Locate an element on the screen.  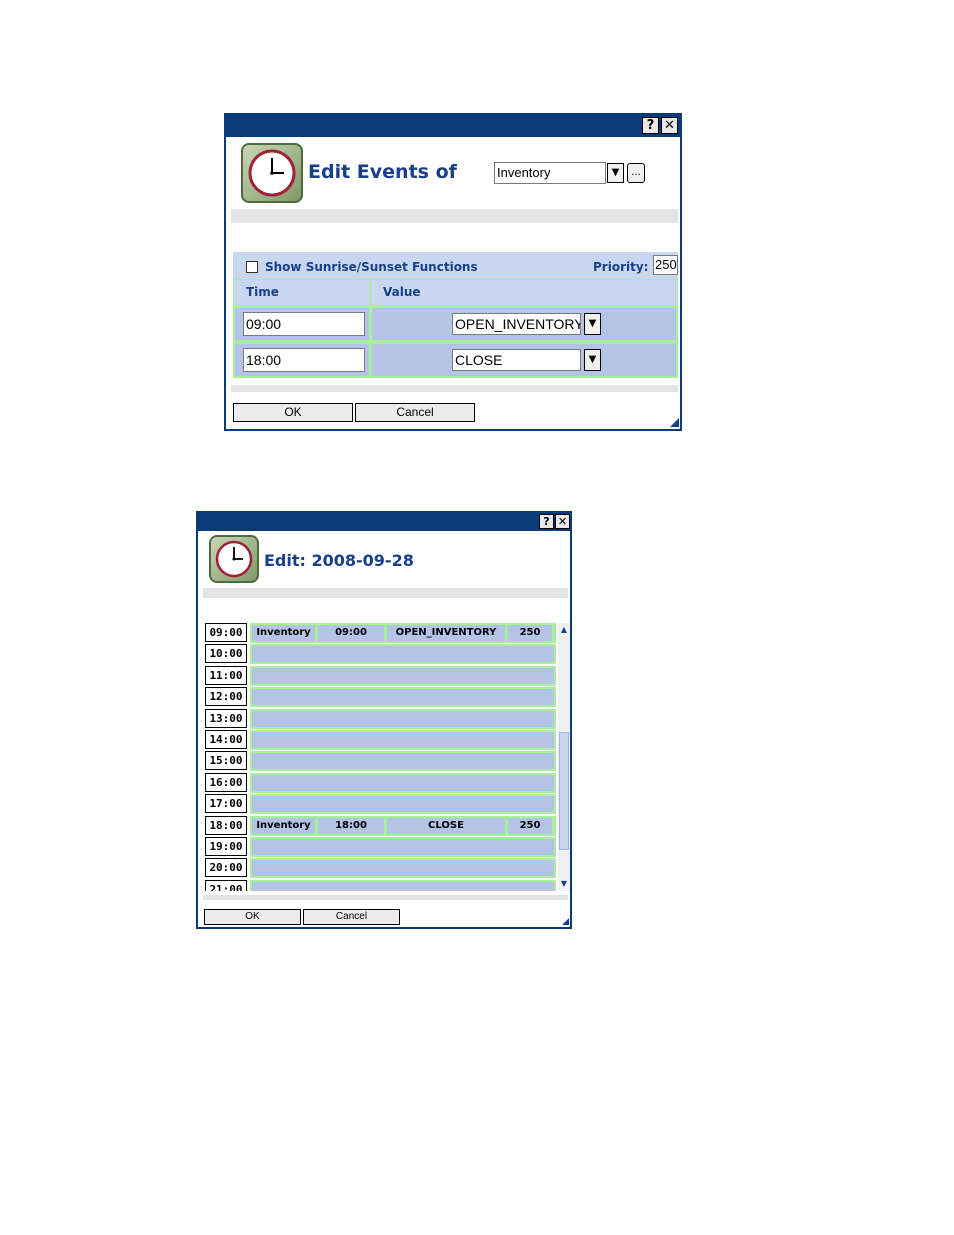
hour-label: 14:00 is located at coordinates (226, 739).